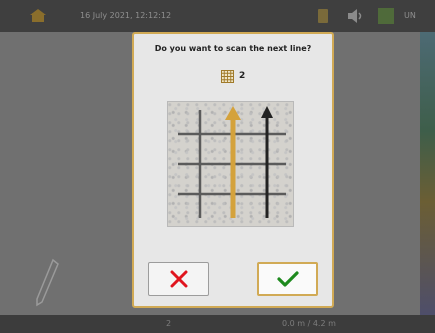 This screenshot has width=435, height=333. I want to click on reject-button, so click(178, 279).